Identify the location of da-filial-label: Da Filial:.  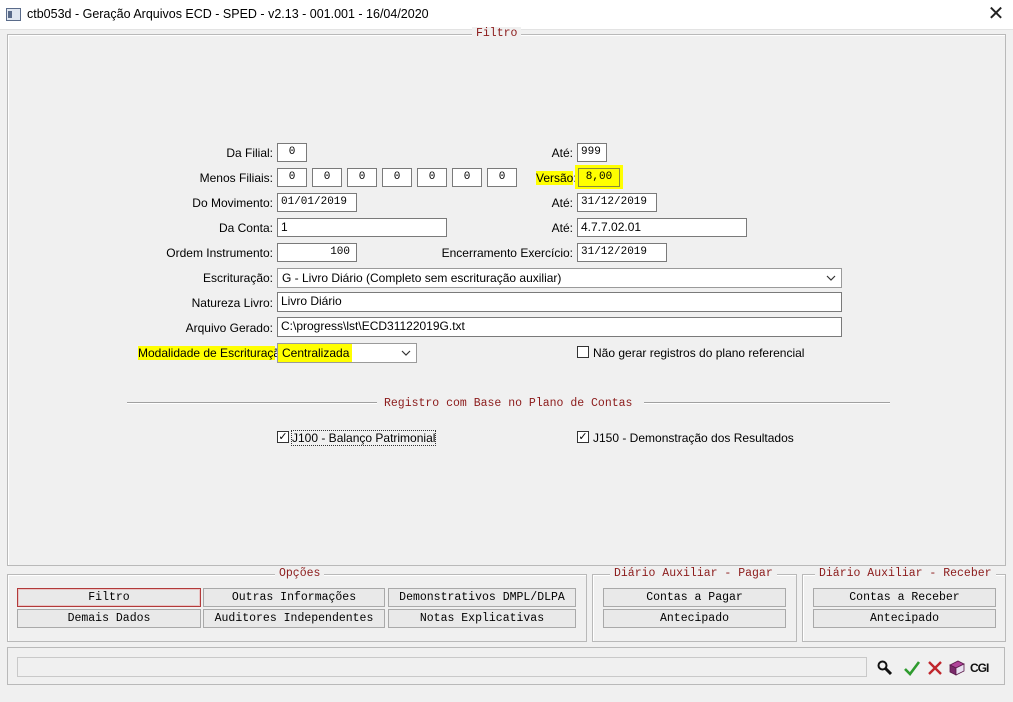
(249, 153).